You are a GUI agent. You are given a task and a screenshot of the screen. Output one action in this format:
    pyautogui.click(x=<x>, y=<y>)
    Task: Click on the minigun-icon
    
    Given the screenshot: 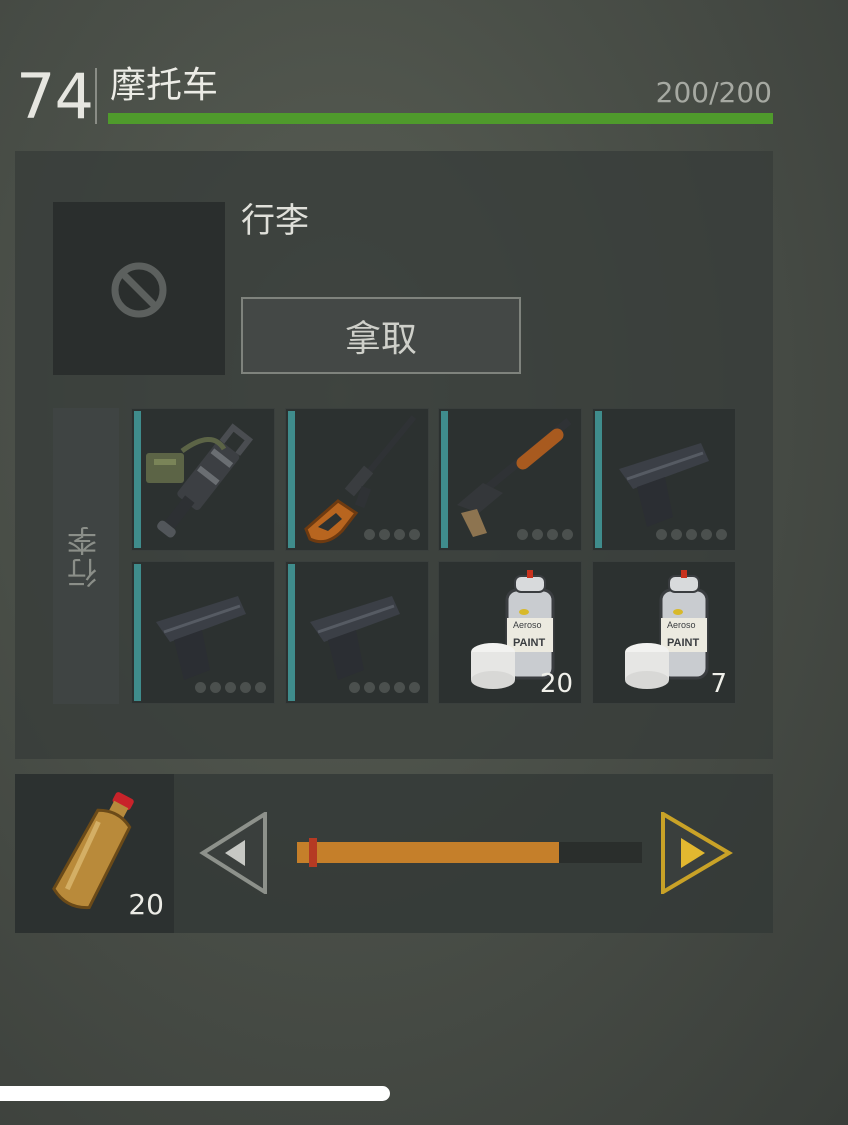 What is the action you would take?
    pyautogui.click(x=200, y=480)
    